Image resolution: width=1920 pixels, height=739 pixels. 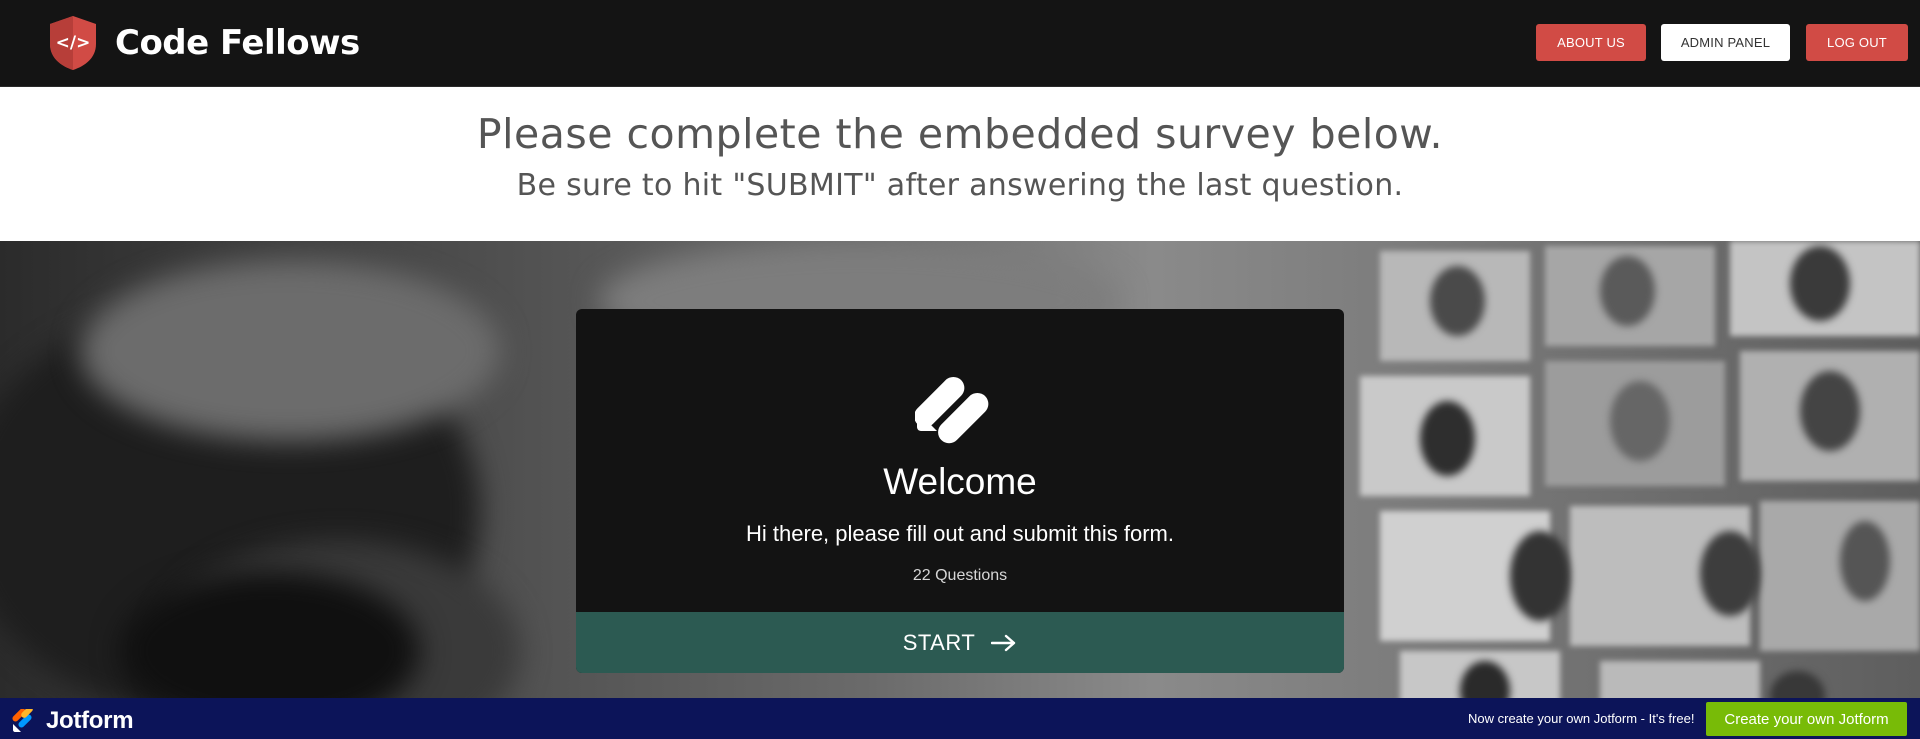 I want to click on admin-panel-button: ADMIN PANEL, so click(x=1725, y=42).